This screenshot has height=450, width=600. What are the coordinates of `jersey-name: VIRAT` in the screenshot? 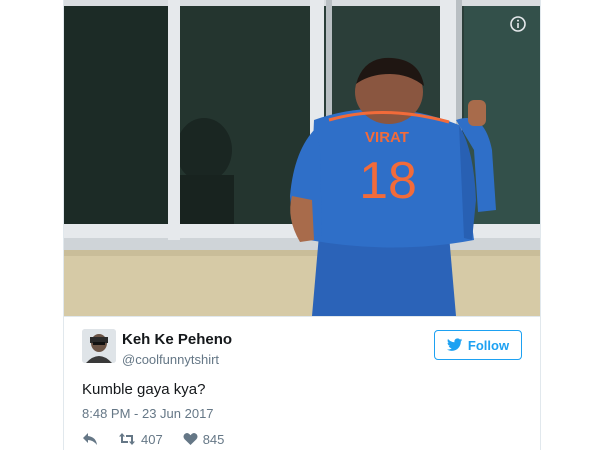 It's located at (387, 137).